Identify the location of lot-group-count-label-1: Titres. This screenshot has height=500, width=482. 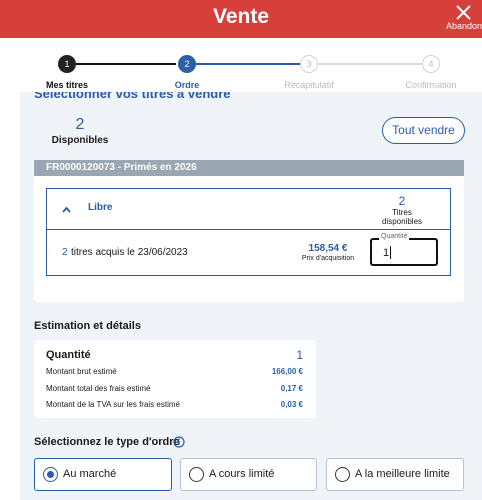
(402, 212).